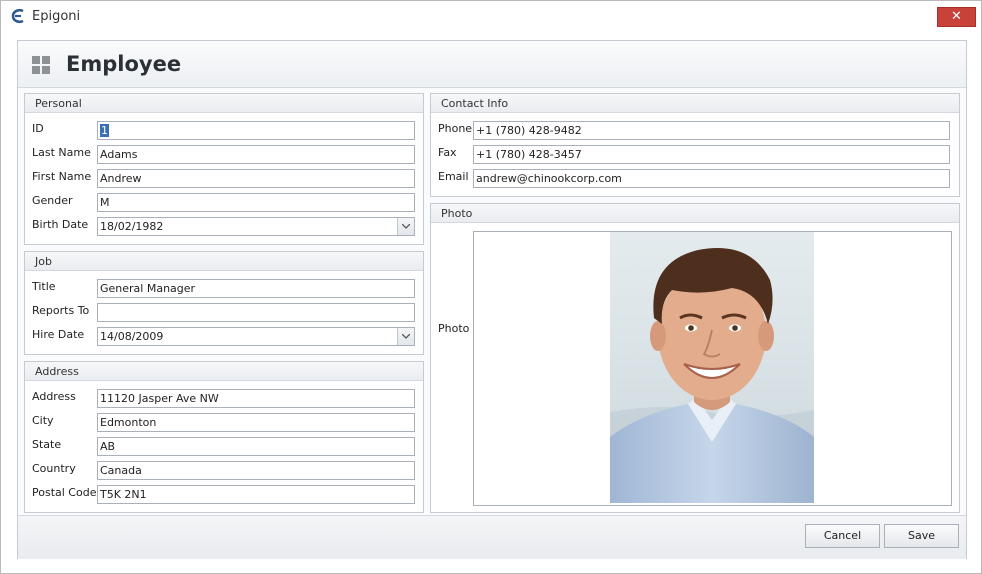 This screenshot has width=982, height=574. Describe the element at coordinates (695, 213) in the screenshot. I see `photo-group-title: Photo` at that location.